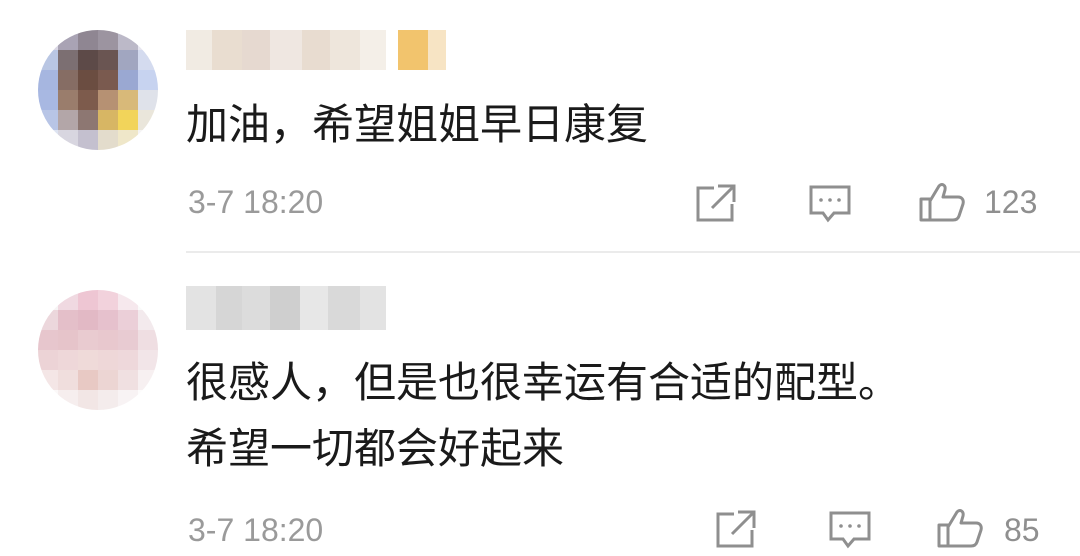 This screenshot has width=1080, height=556. Describe the element at coordinates (417, 124) in the screenshot. I see `comment-text: 加油，希望姐姐早日康复` at that location.